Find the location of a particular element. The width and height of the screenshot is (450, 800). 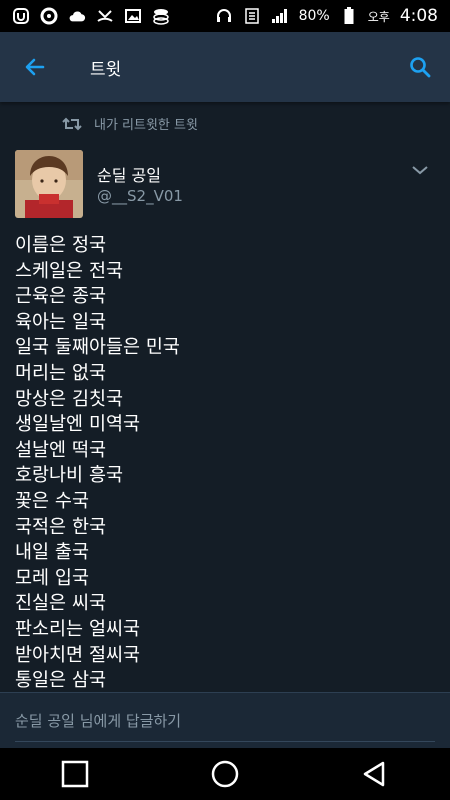

recents-button is located at coordinates (75, 774).